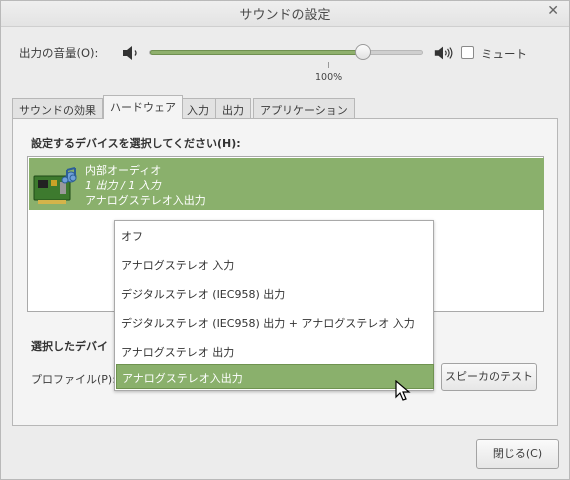  I want to click on volume-percent-label: 100%, so click(329, 77).